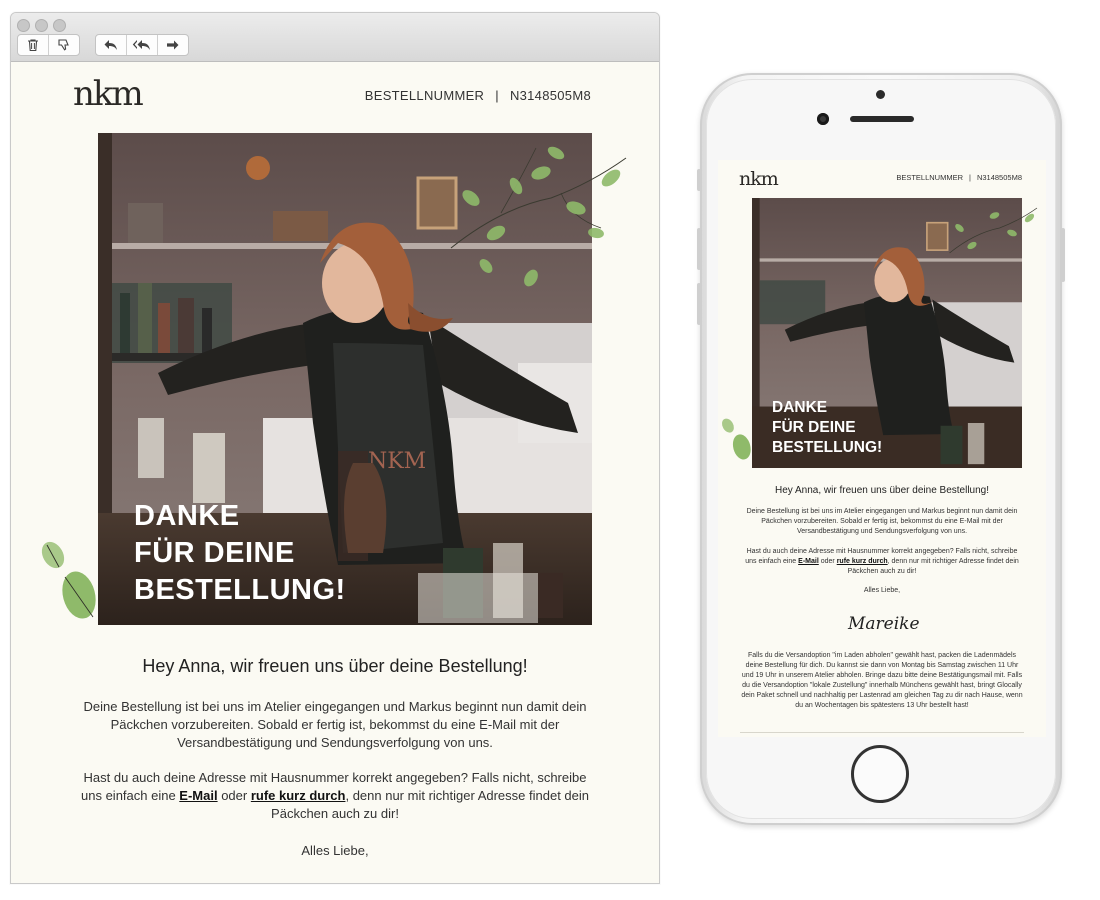 Image resolution: width=1100 pixels, height=900 pixels. What do you see at coordinates (59, 25) in the screenshot?
I see `zoom-window-button` at bounding box center [59, 25].